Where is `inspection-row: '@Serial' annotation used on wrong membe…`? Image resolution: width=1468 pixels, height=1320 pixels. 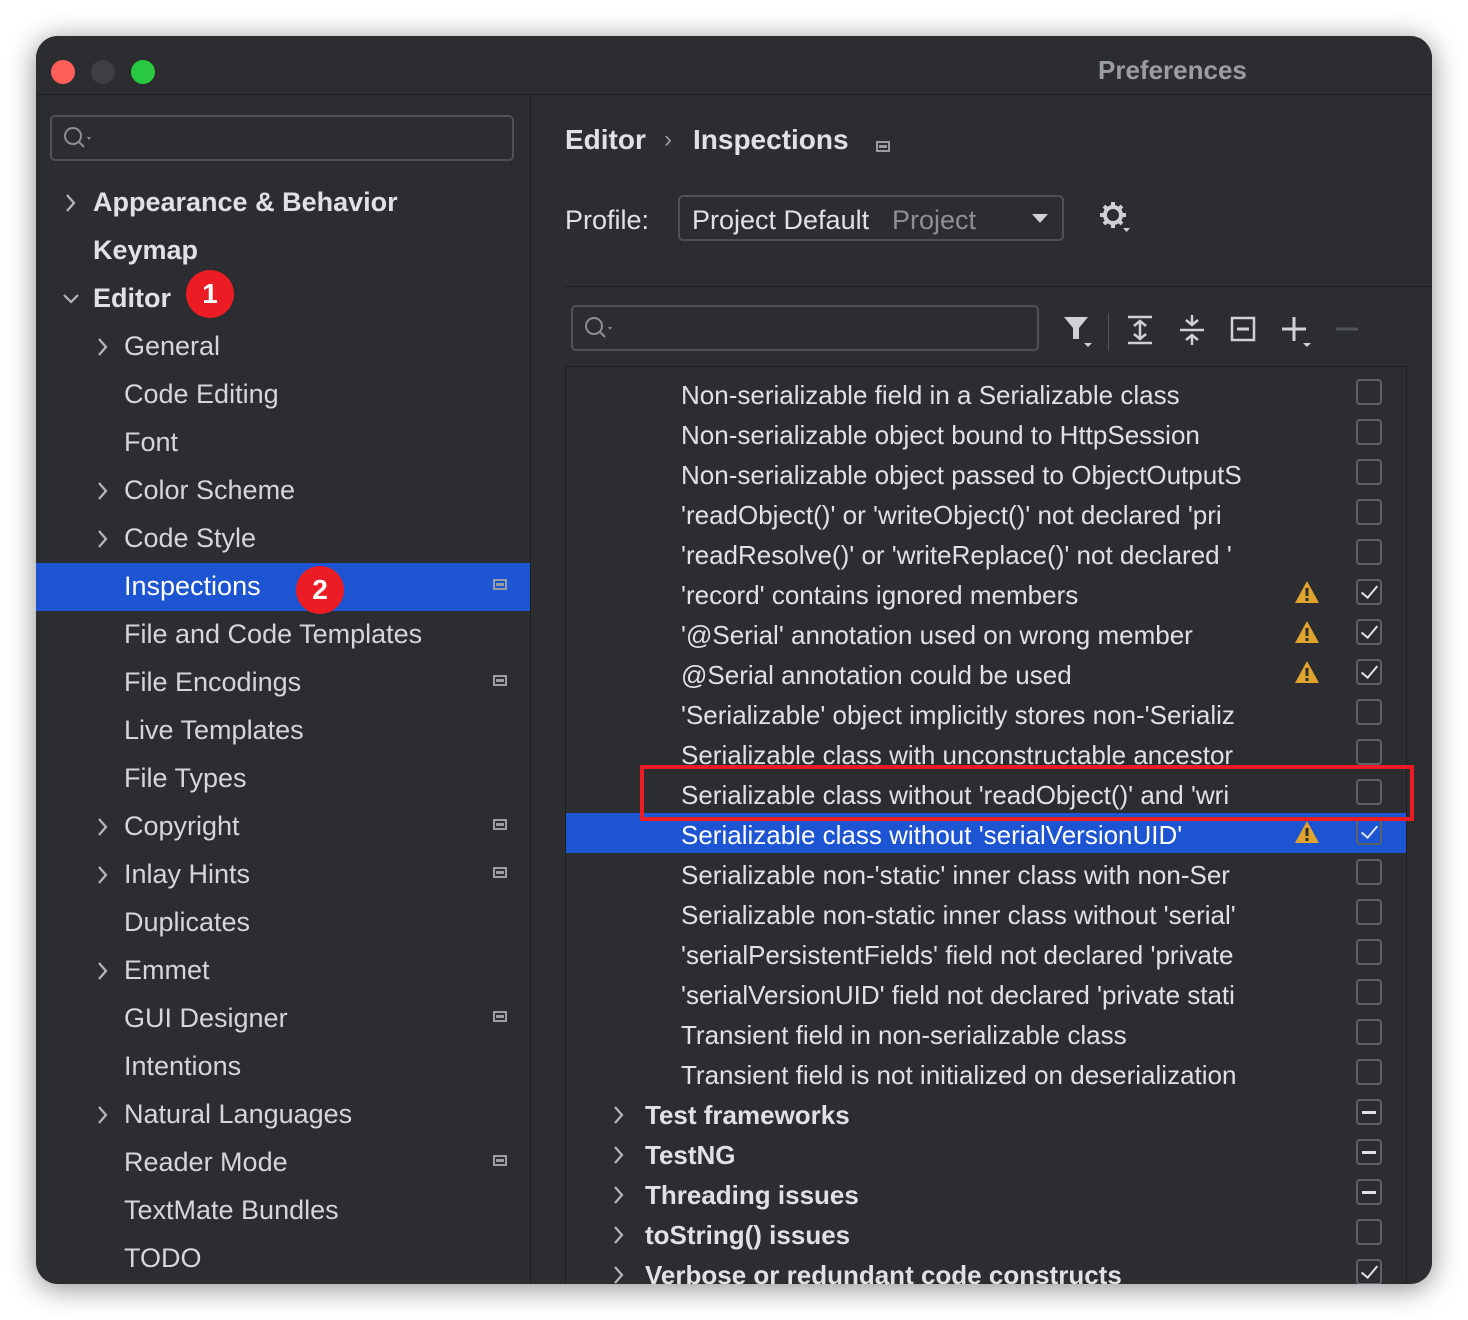 inspection-row: '@Serial' annotation used on wrong membe… is located at coordinates (986, 633).